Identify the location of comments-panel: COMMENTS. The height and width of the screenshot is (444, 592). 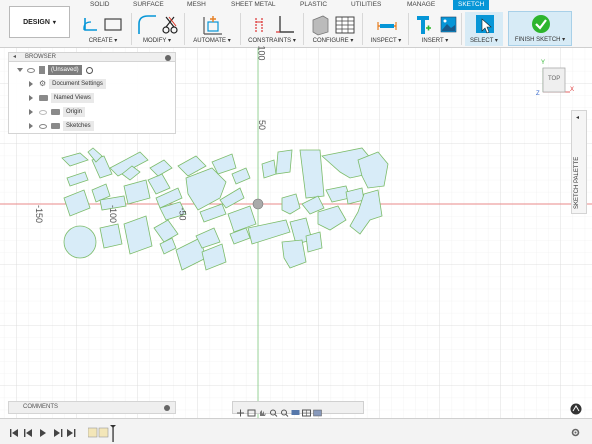
(92, 407).